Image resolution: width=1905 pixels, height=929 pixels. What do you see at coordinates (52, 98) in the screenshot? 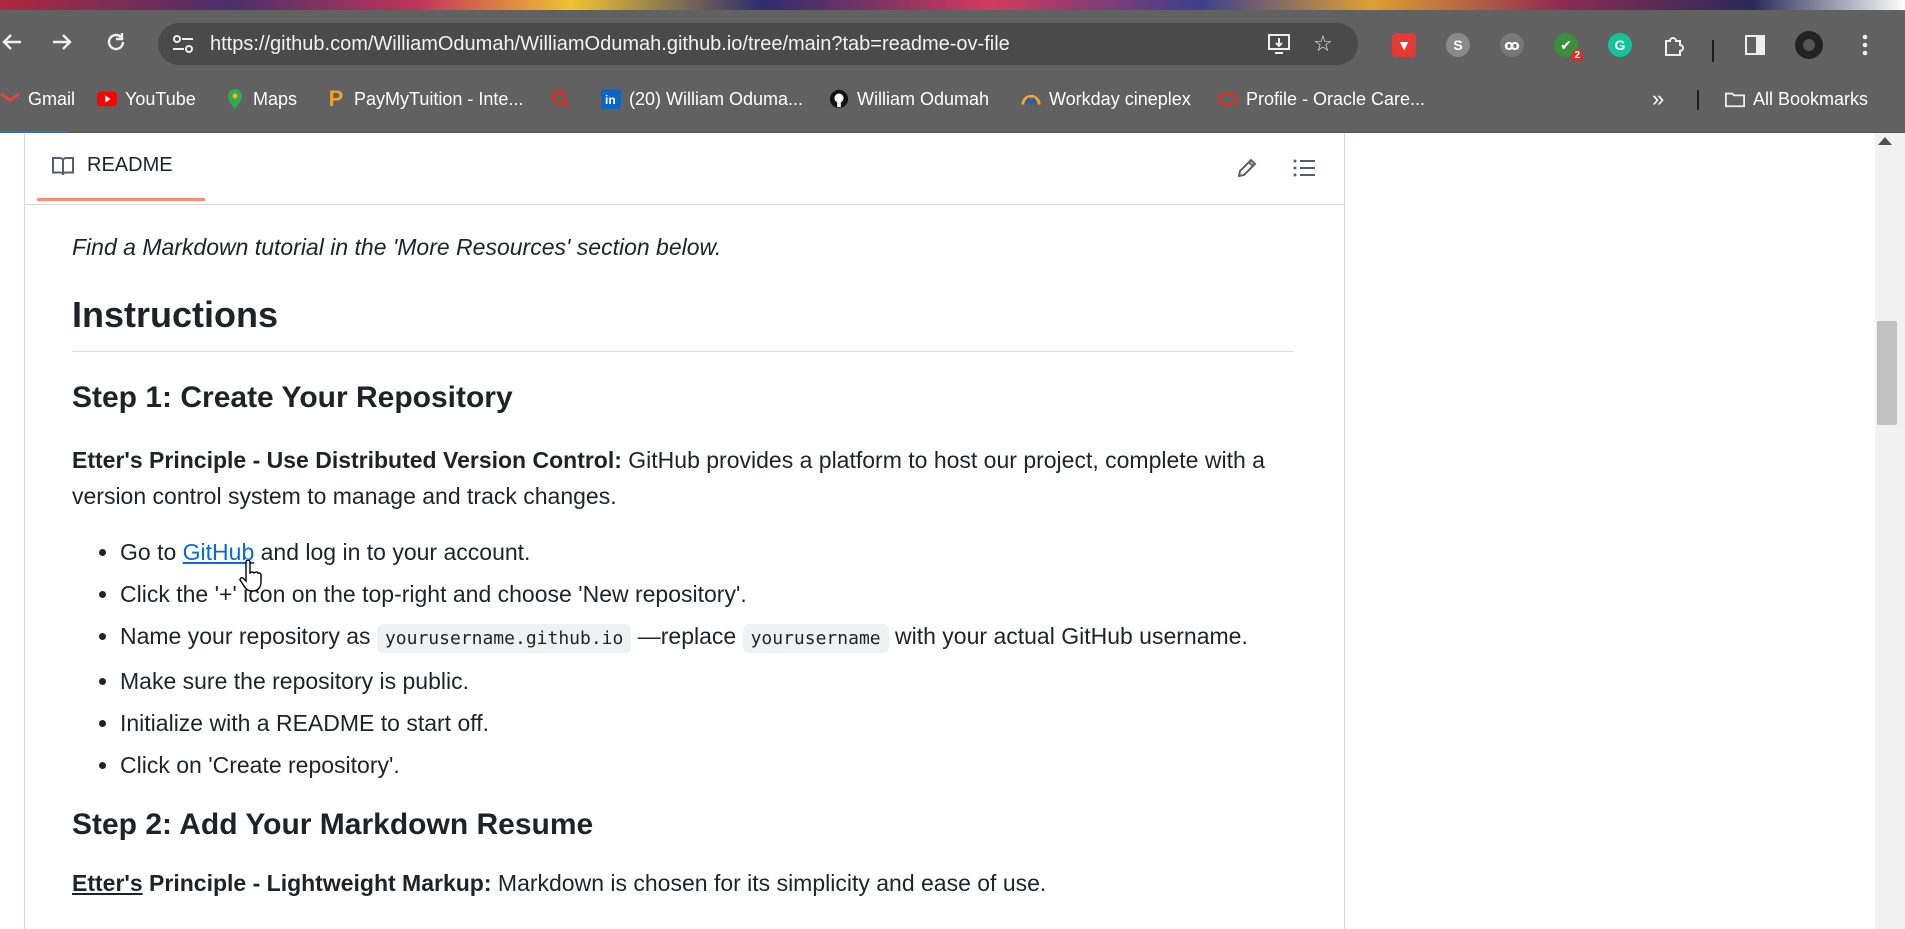
I see `bookmark-label: Gmail` at bounding box center [52, 98].